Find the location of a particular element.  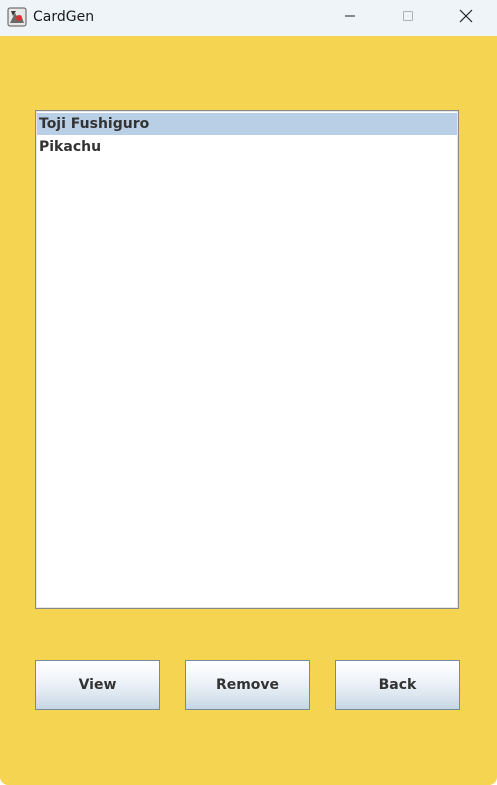

close-icon is located at coordinates (466, 18).